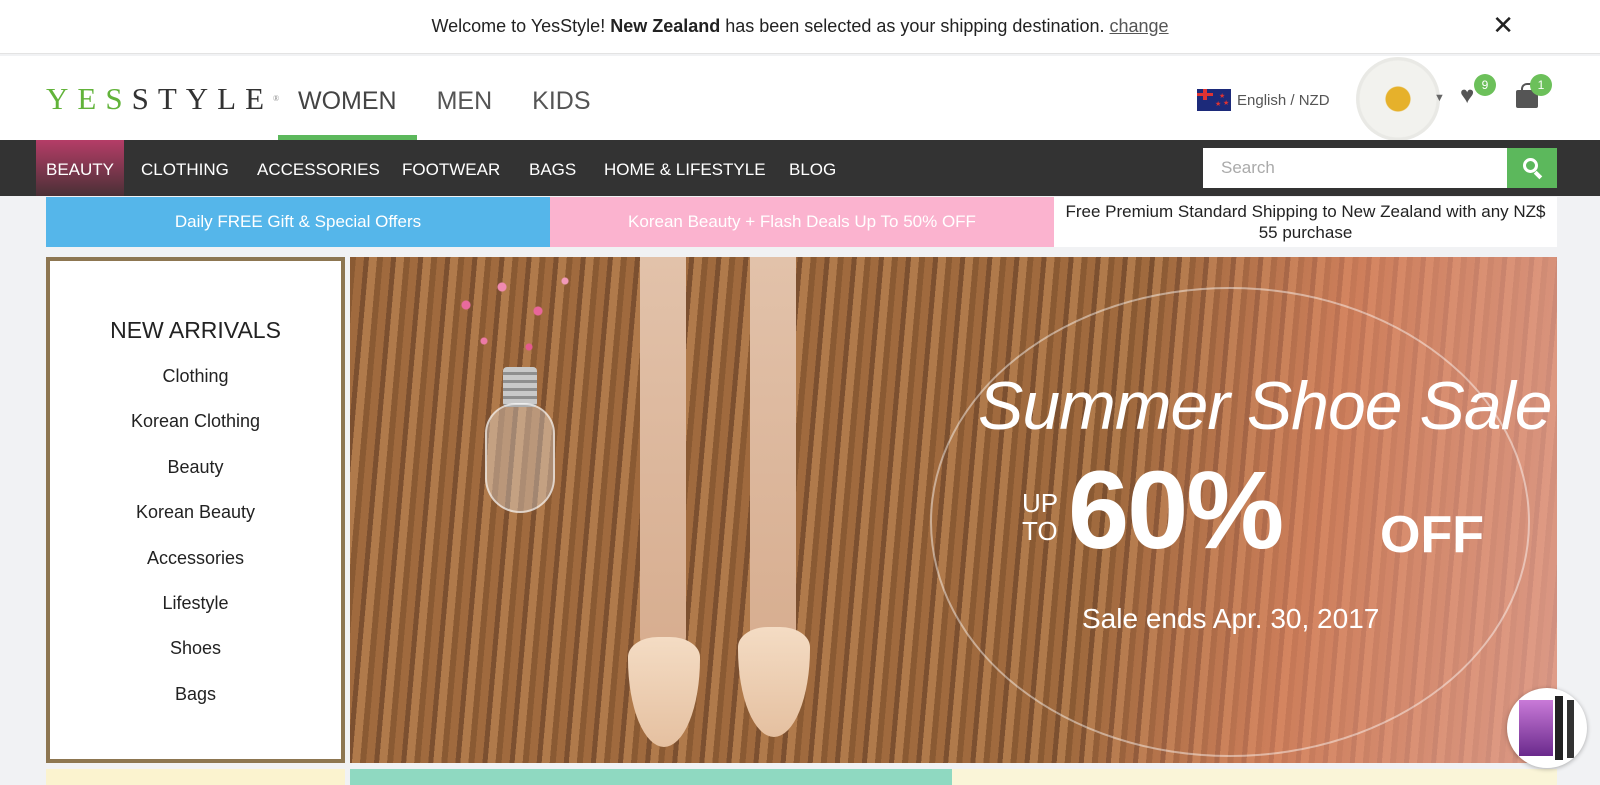 The height and width of the screenshot is (785, 1600). Describe the element at coordinates (1398, 99) in the screenshot. I see `avatar-daisy` at that location.